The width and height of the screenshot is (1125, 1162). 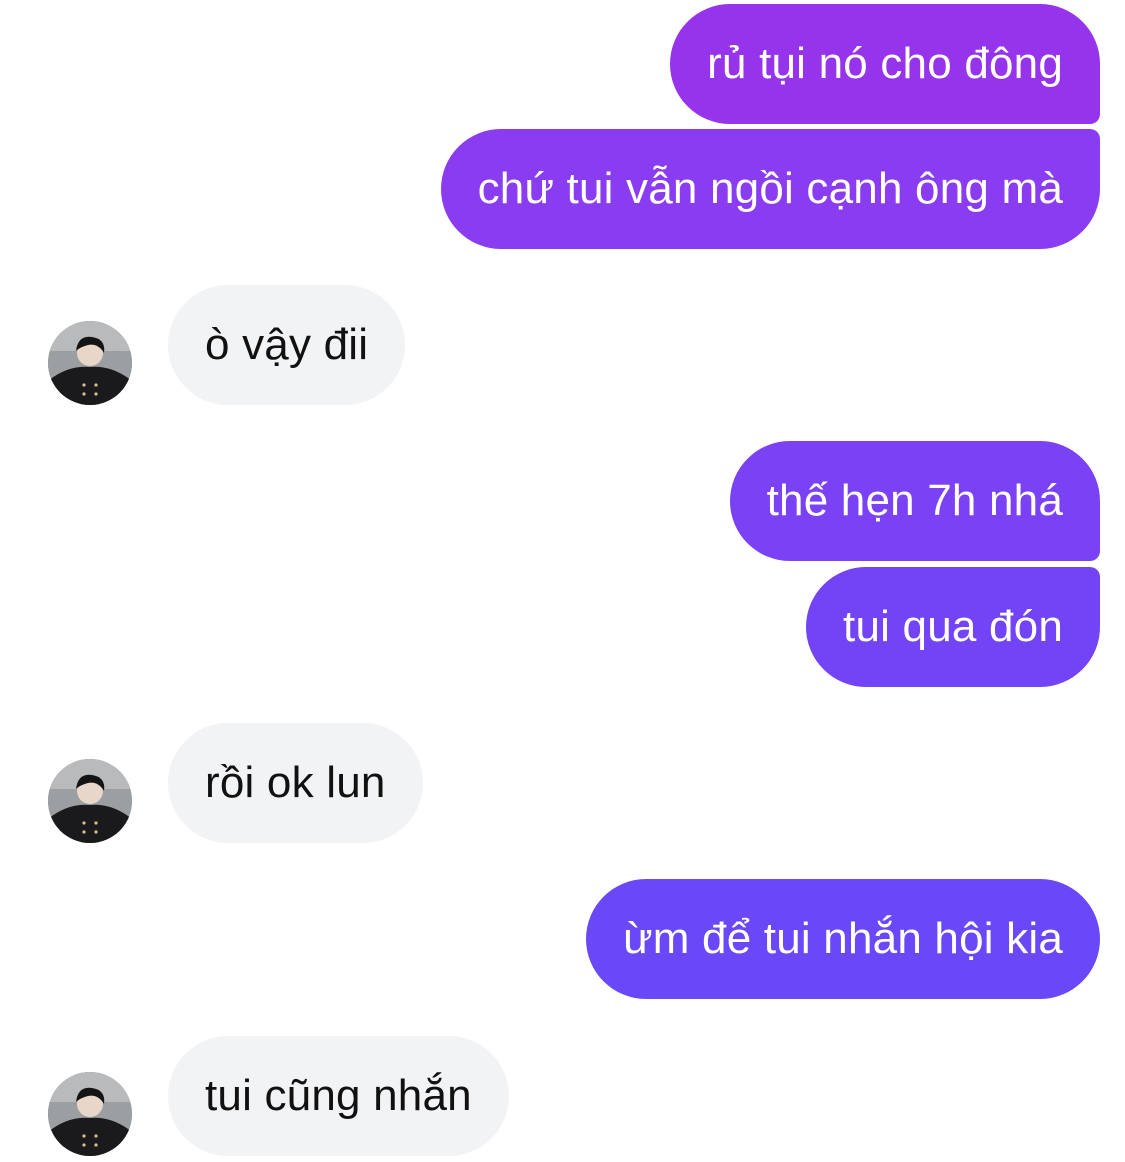 I want to click on message-text: rồi ok lun, so click(x=295, y=782).